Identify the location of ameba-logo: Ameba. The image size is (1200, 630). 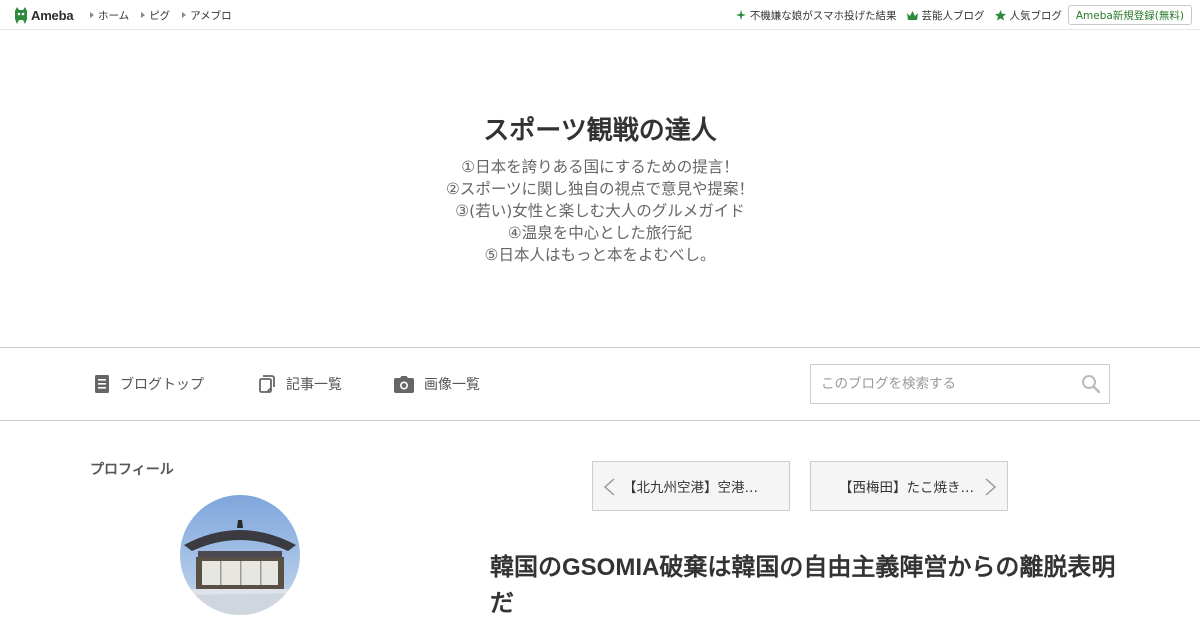
(44, 15).